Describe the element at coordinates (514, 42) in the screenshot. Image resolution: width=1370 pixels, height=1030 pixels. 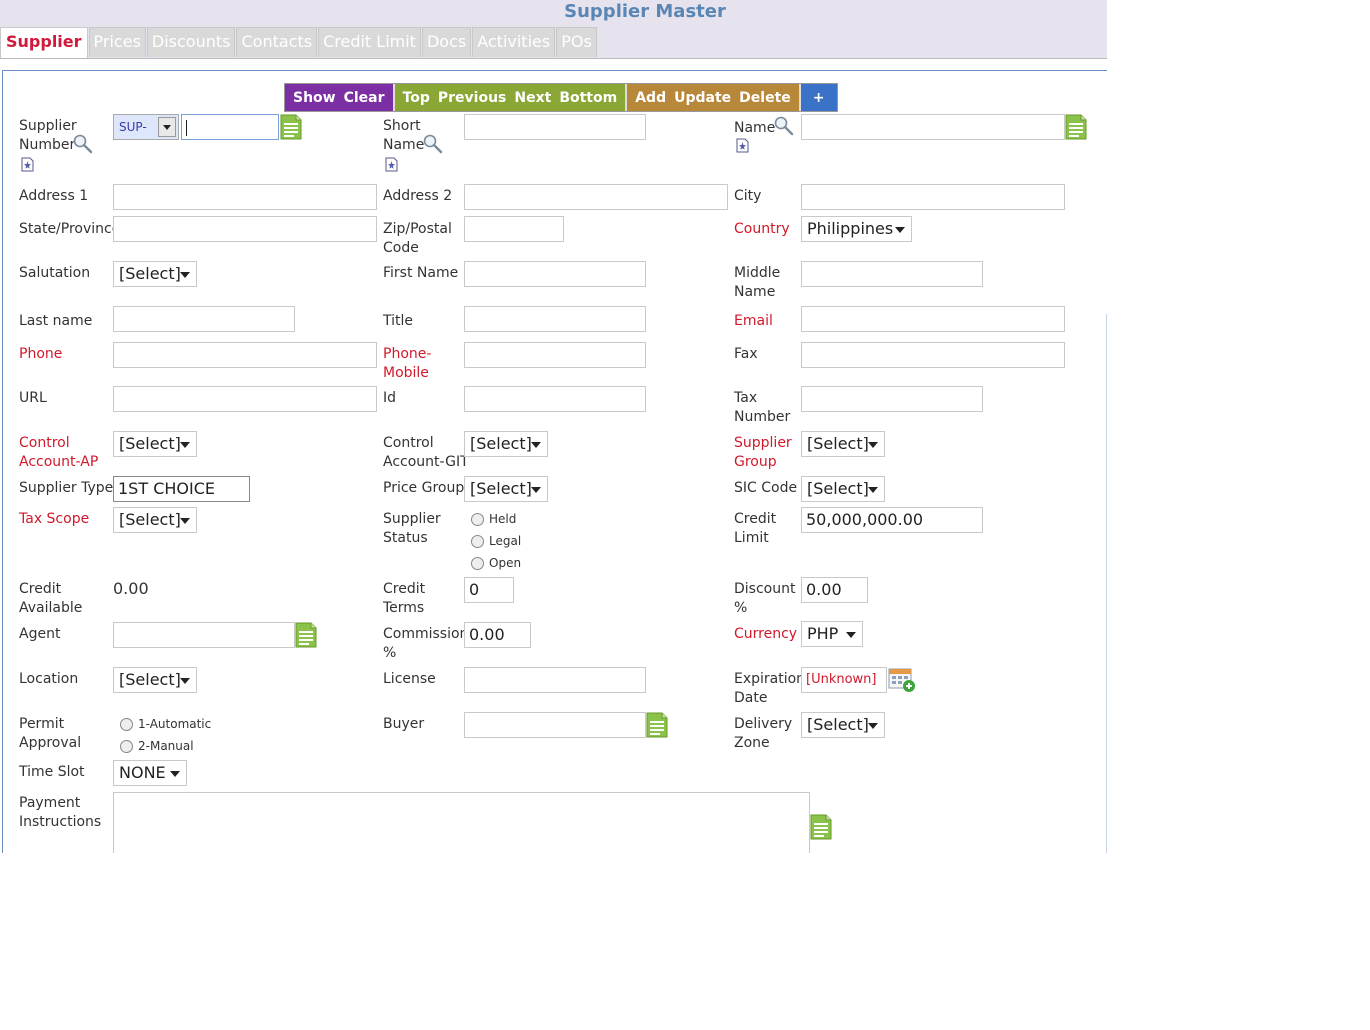
I see `tab-activities: Activities` at that location.